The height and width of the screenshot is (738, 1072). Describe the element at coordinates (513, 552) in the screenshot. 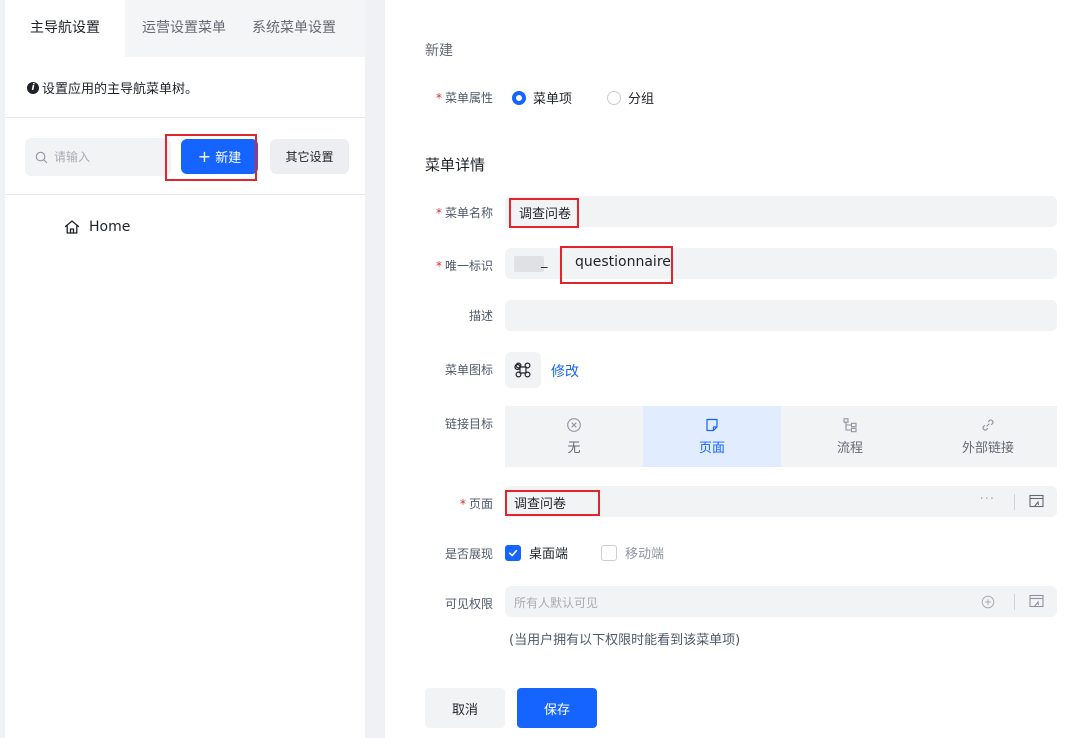

I see `checkbox-checked-icon` at that location.